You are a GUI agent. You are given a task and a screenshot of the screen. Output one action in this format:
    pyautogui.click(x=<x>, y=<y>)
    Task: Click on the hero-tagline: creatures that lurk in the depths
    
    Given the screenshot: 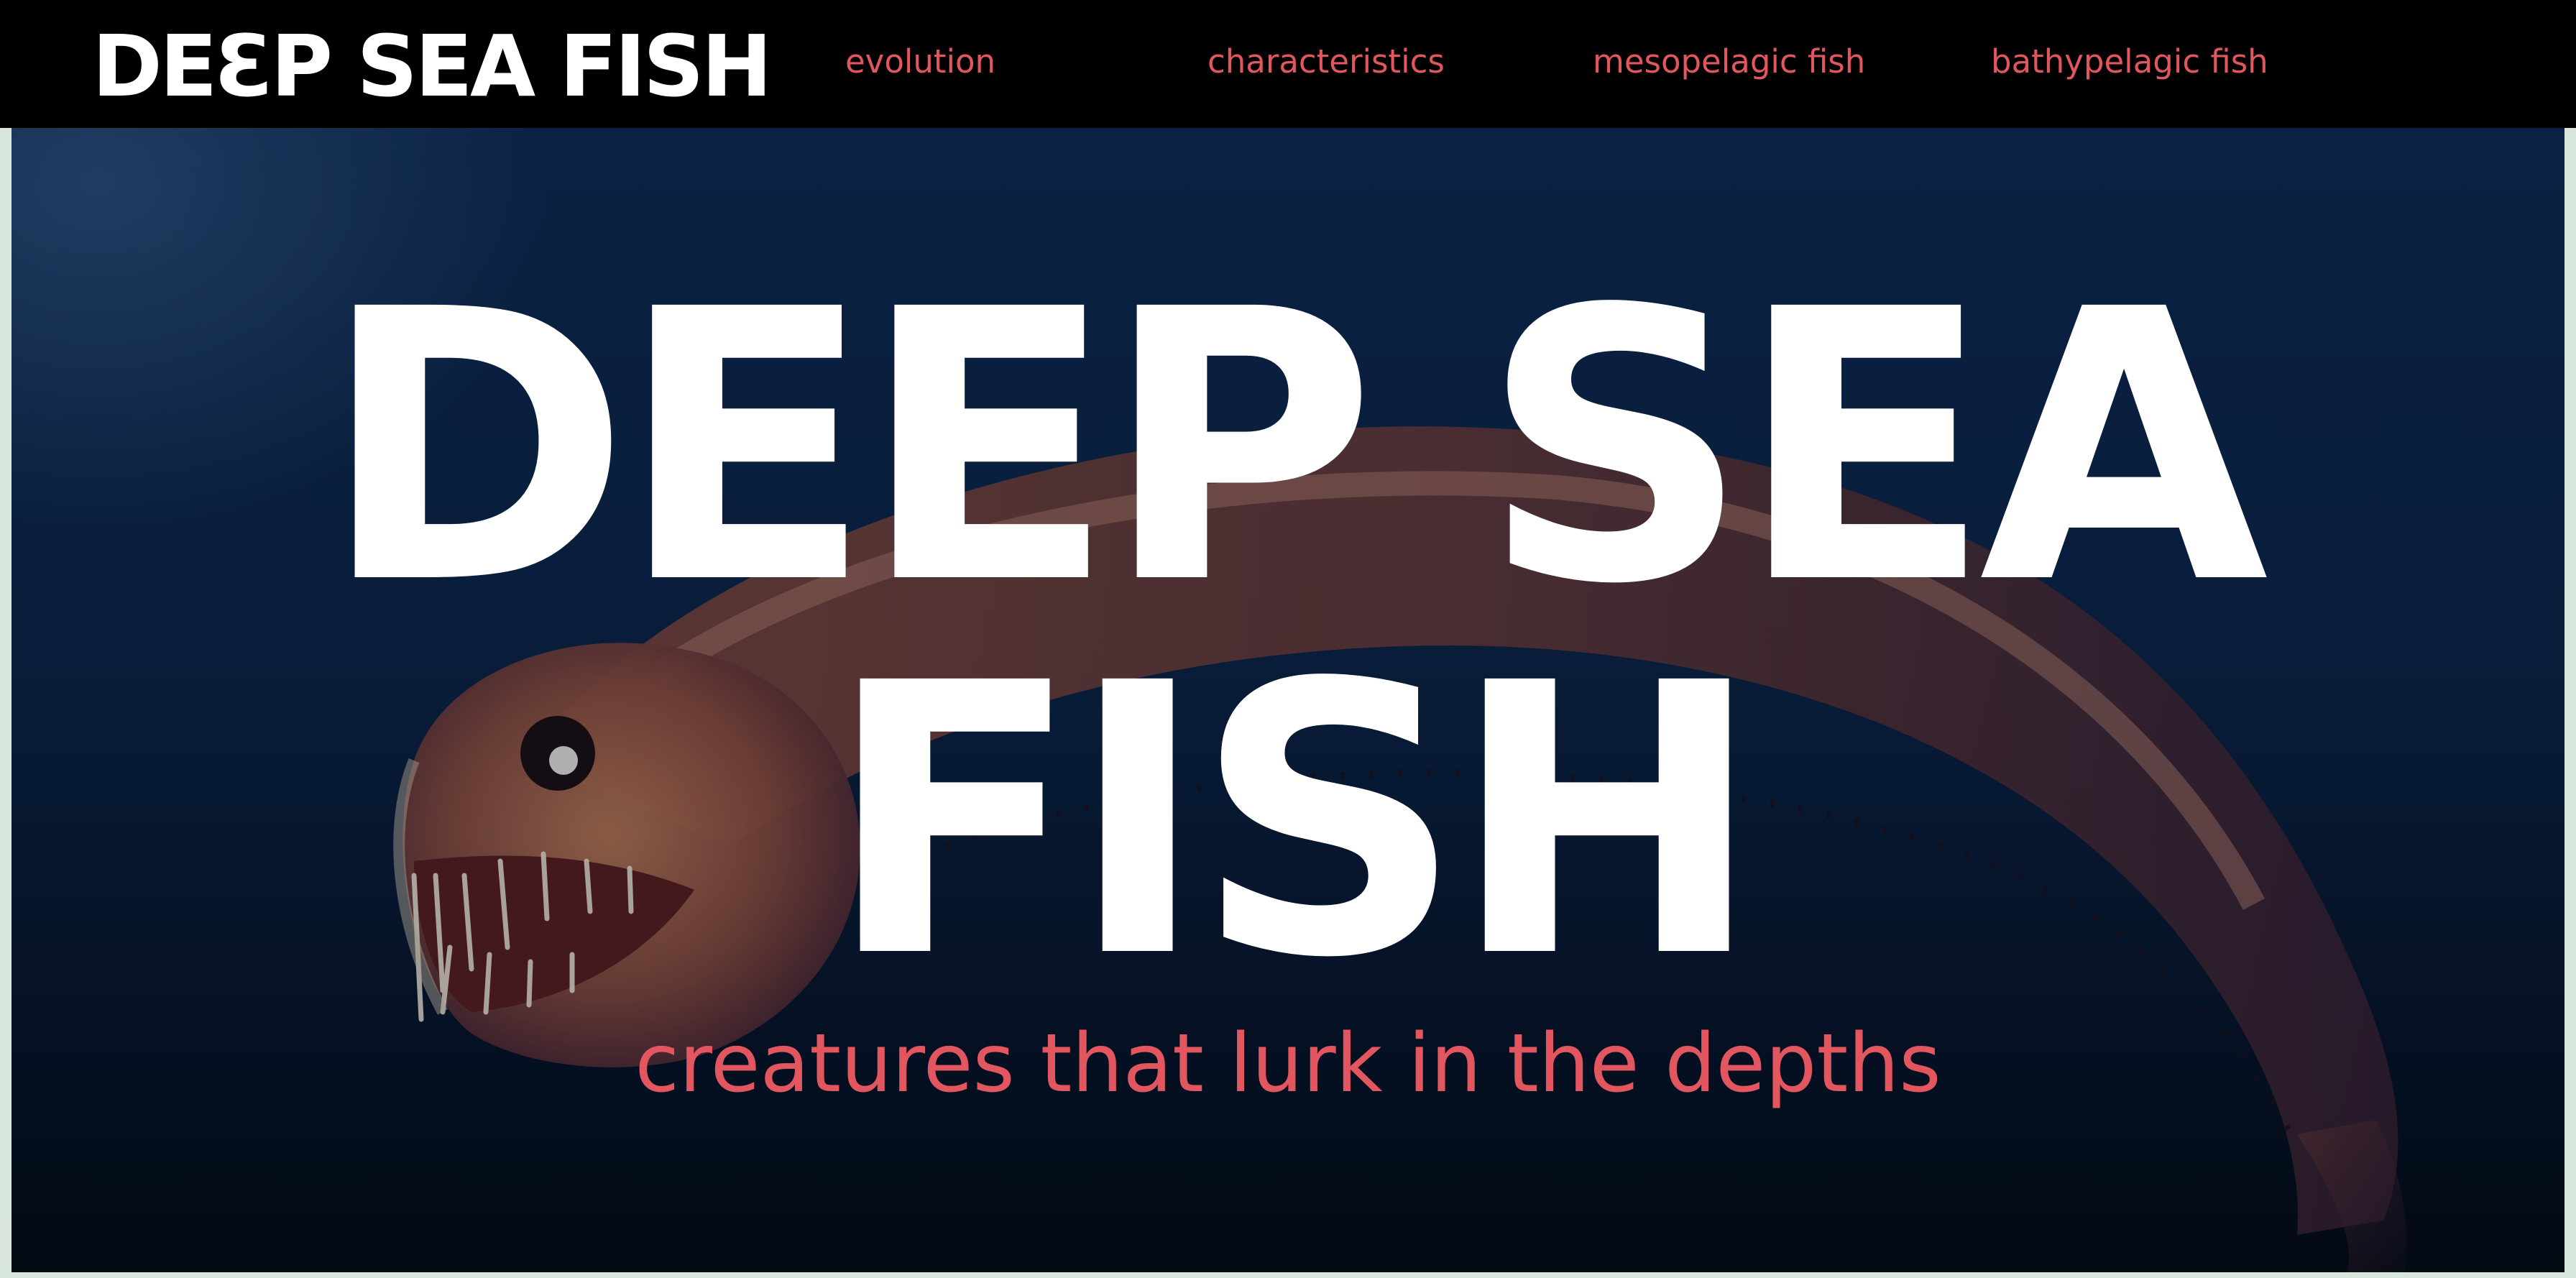 What is the action you would take?
    pyautogui.click(x=1288, y=1064)
    